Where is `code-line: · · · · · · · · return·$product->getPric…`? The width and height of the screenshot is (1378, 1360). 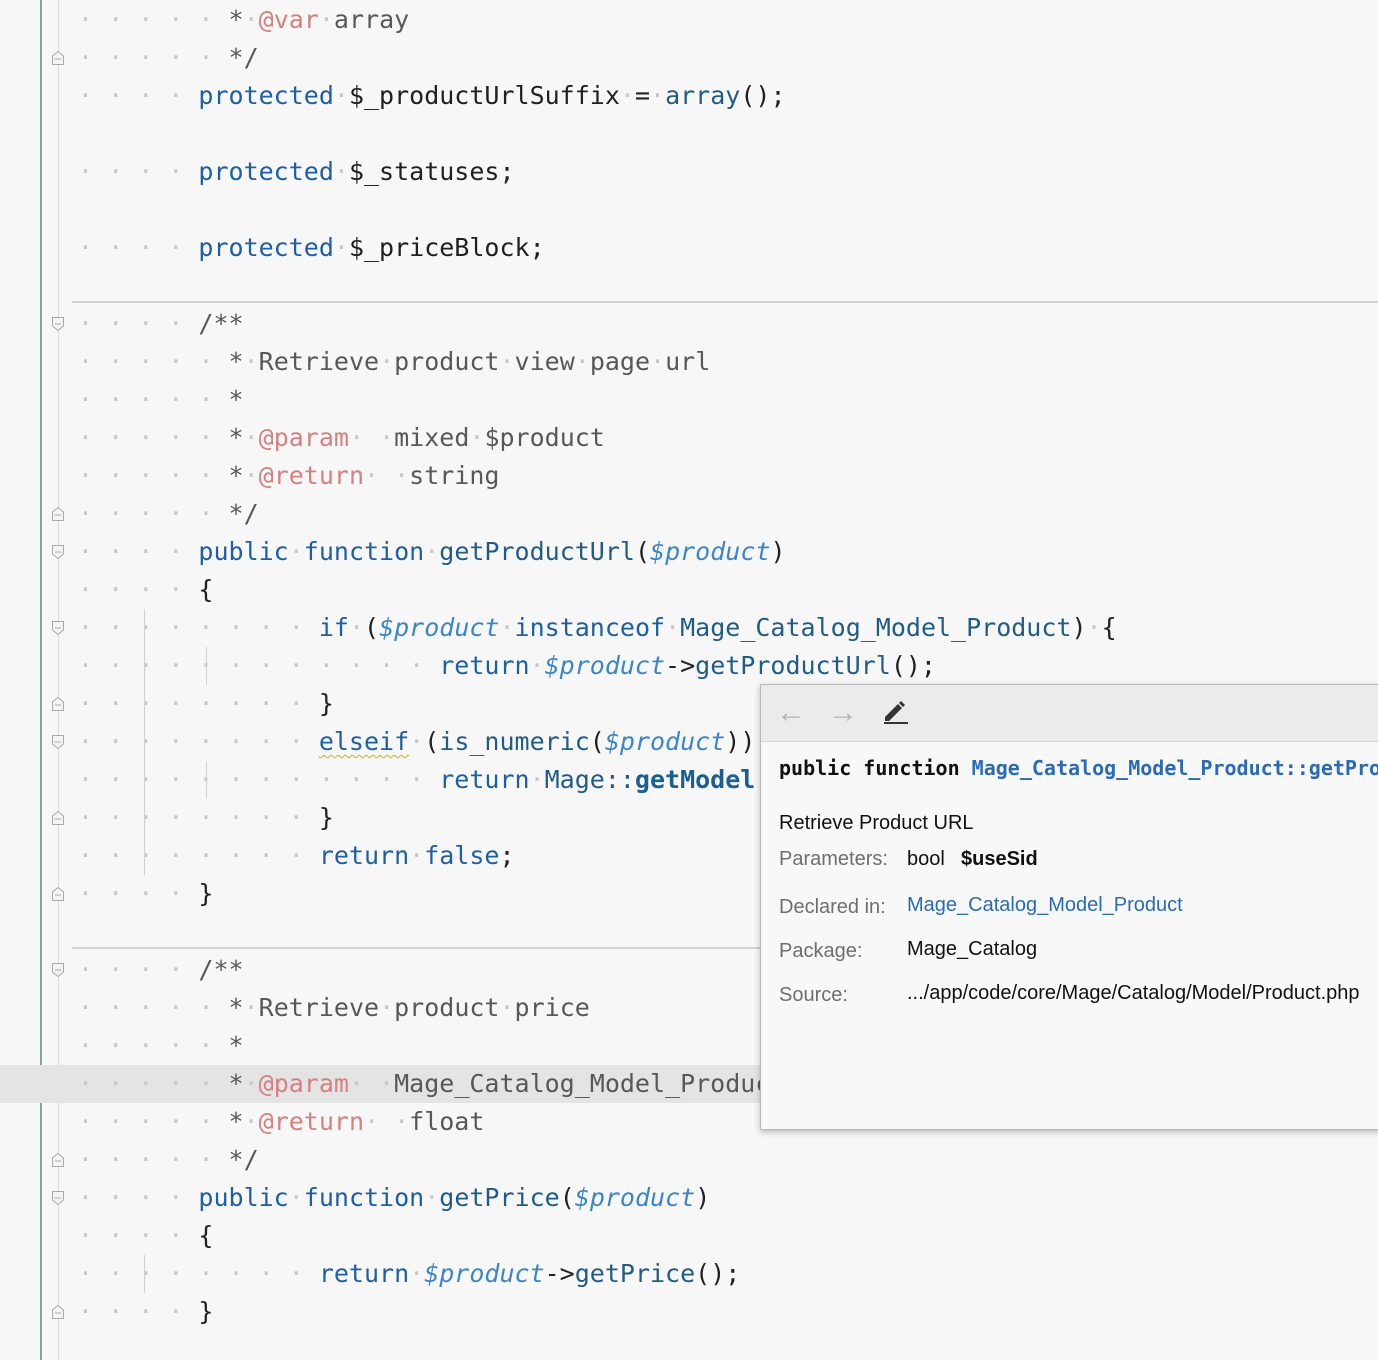 code-line: · · · · · · · · return·$product->getPric… is located at coordinates (689, 1274).